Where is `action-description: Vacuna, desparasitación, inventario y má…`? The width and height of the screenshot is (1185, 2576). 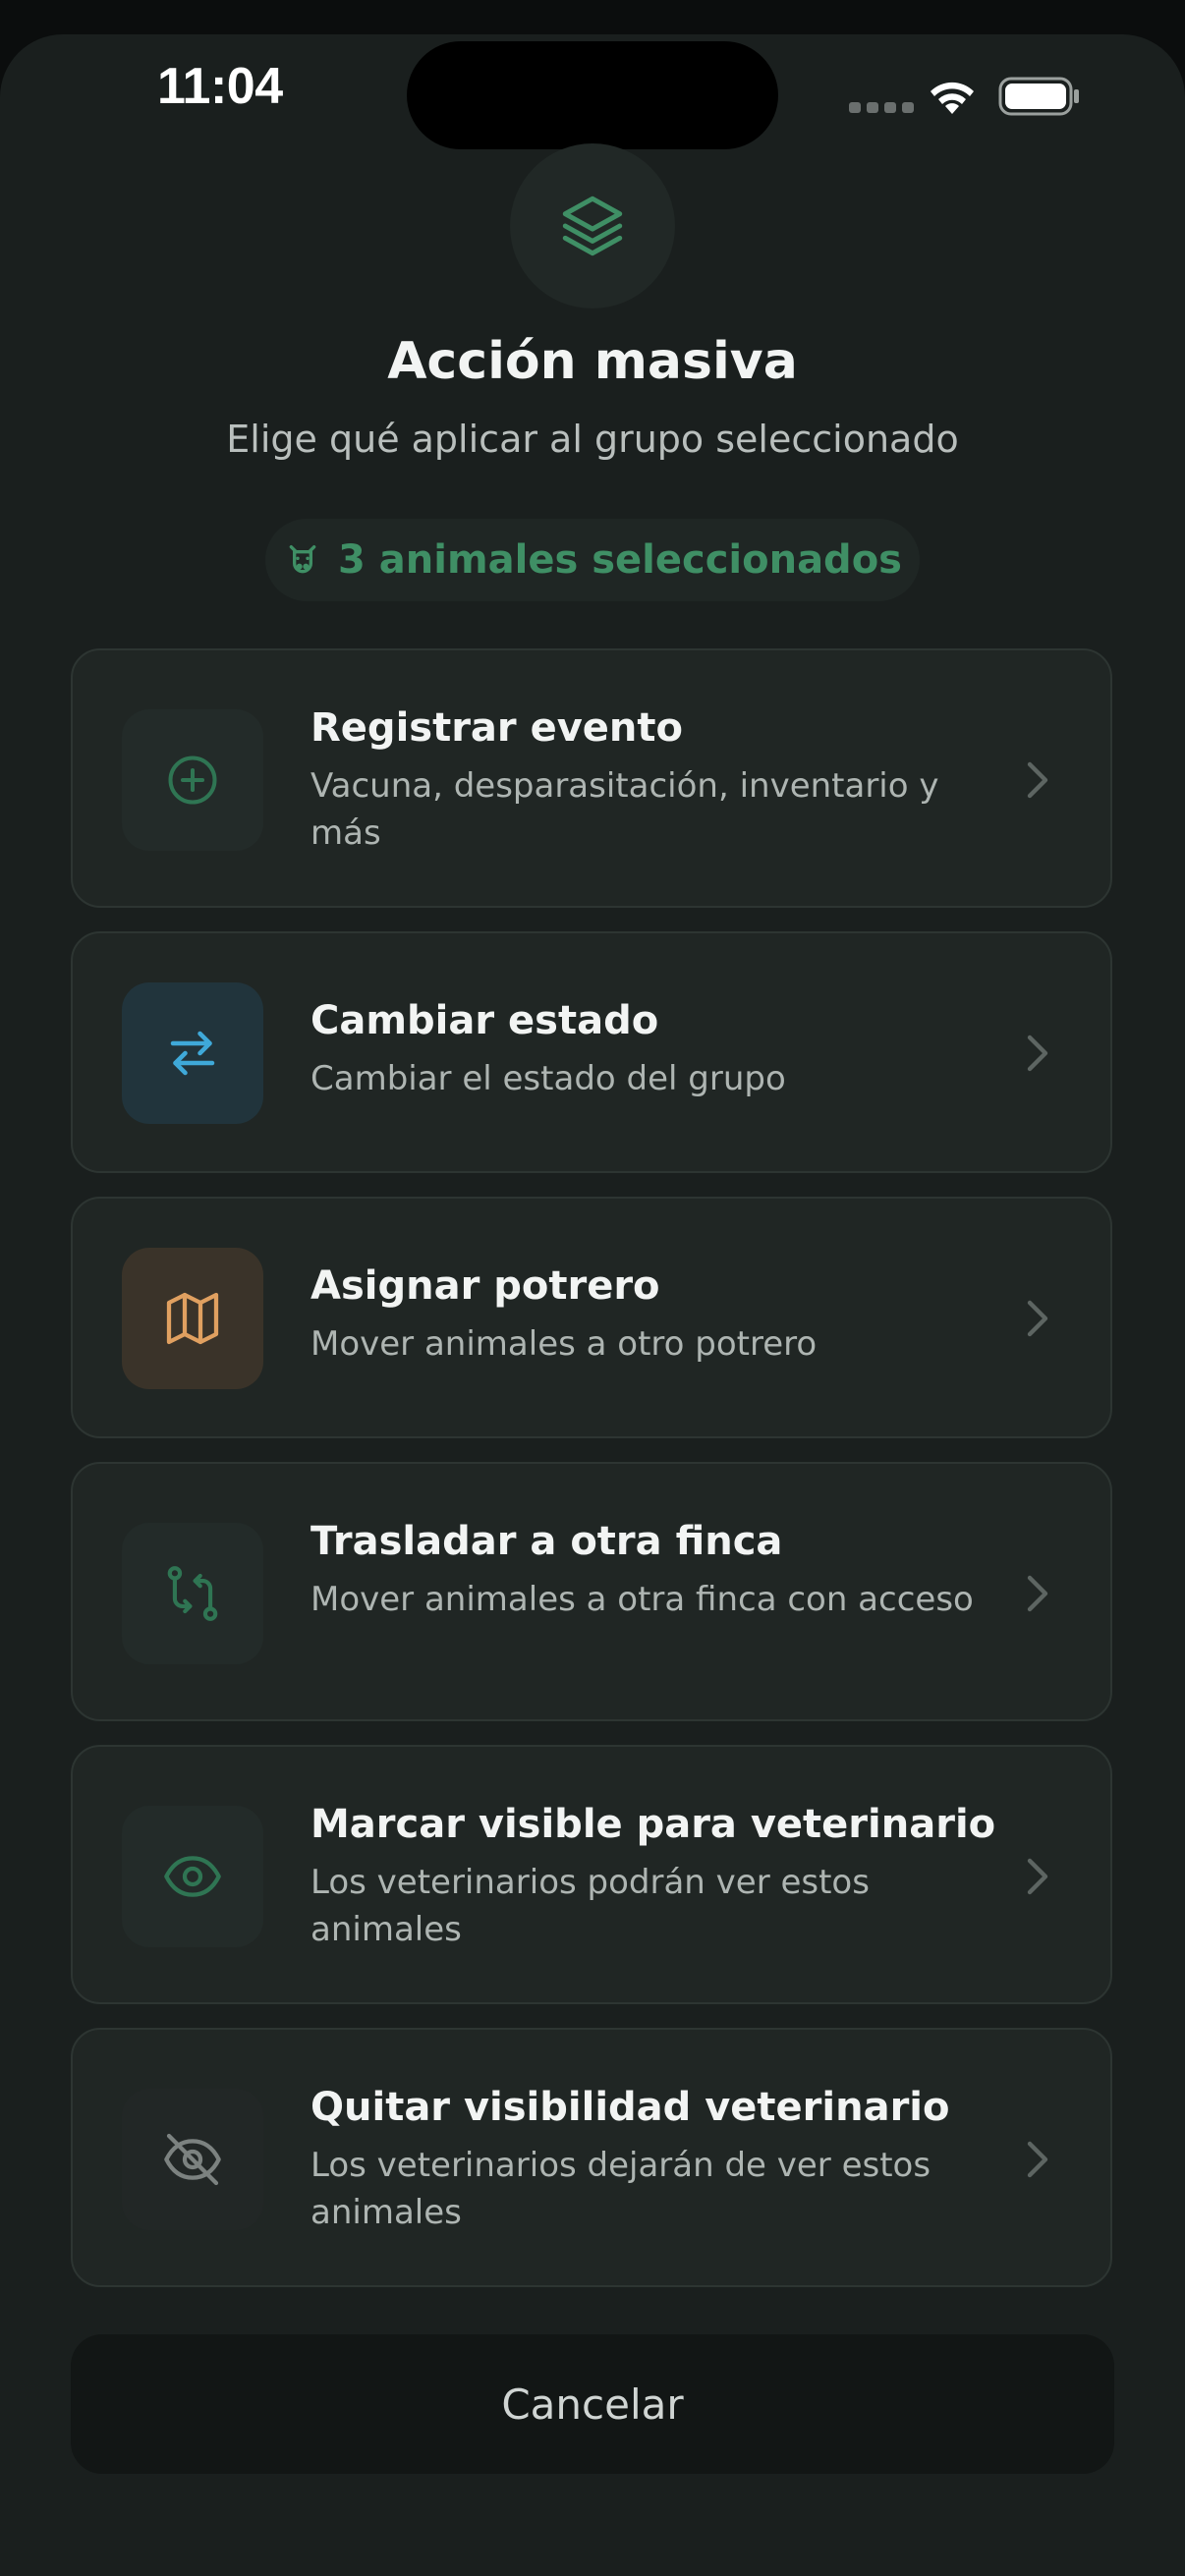 action-description: Vacuna, desparasitación, inventario y má… is located at coordinates (625, 809).